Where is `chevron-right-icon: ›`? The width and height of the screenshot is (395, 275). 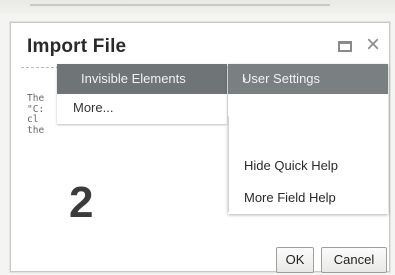
chevron-right-icon: › is located at coordinates (244, 78).